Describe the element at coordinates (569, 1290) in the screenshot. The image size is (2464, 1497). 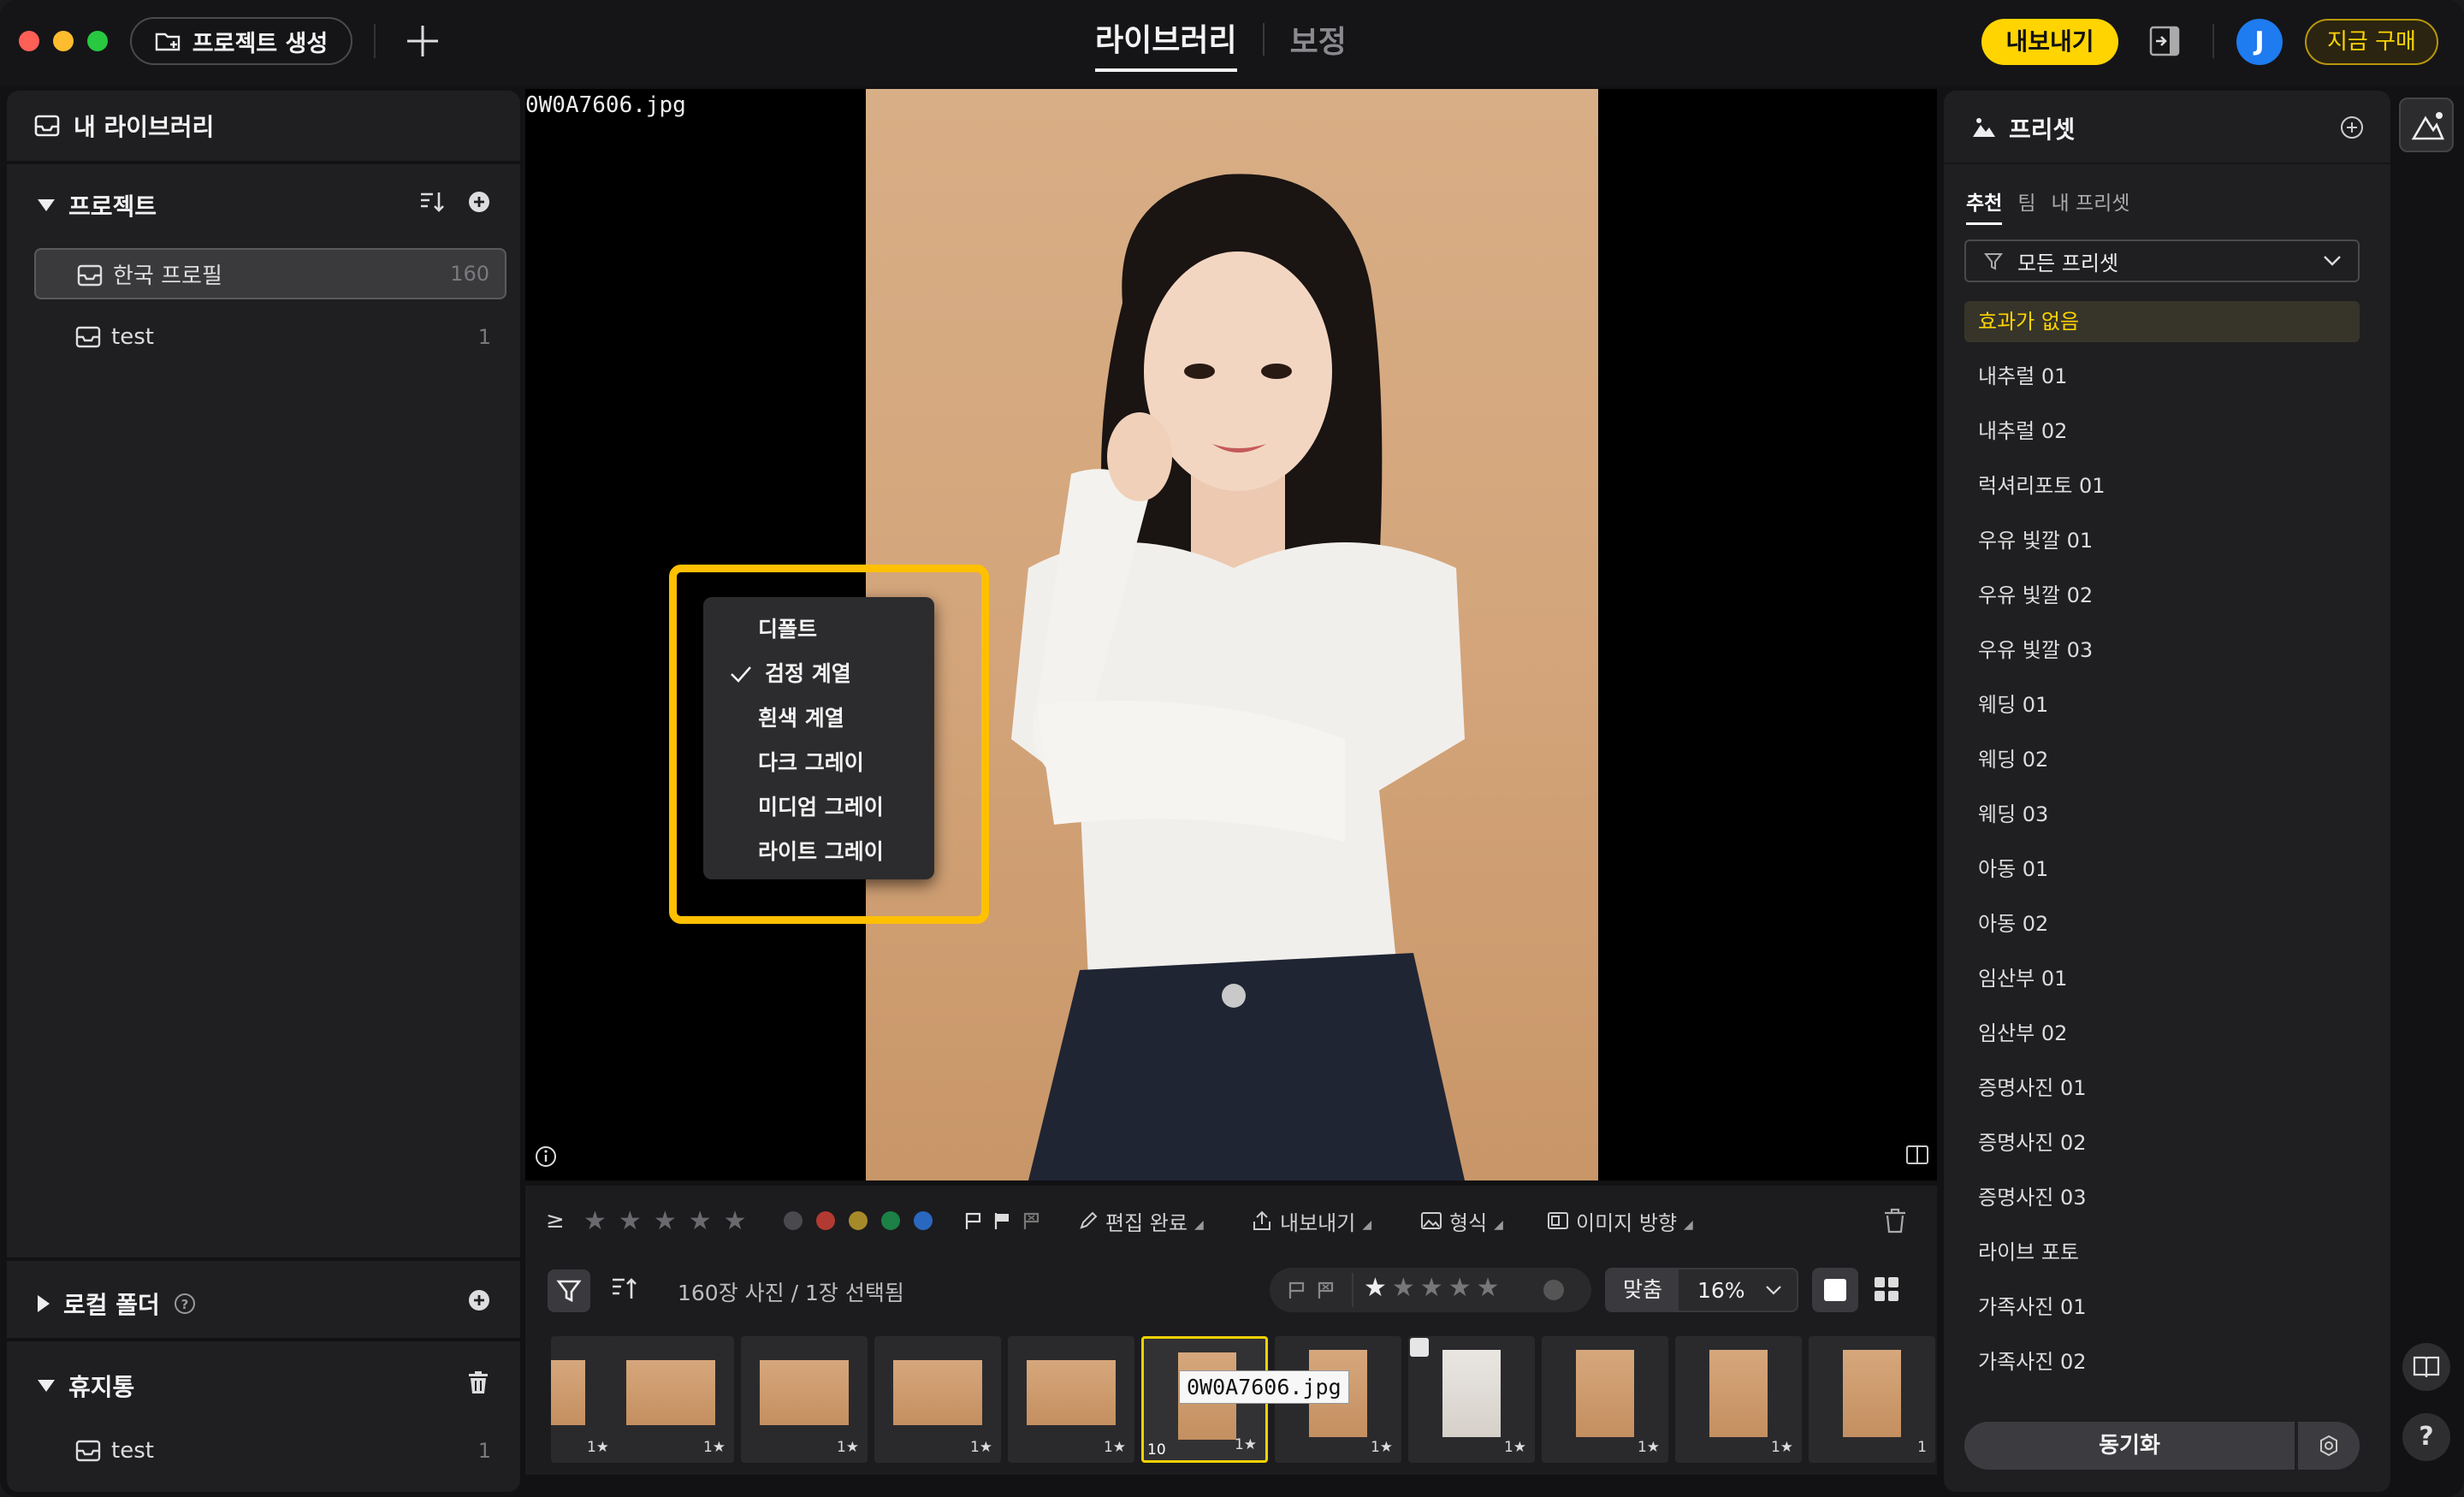
I see `filter-button` at that location.